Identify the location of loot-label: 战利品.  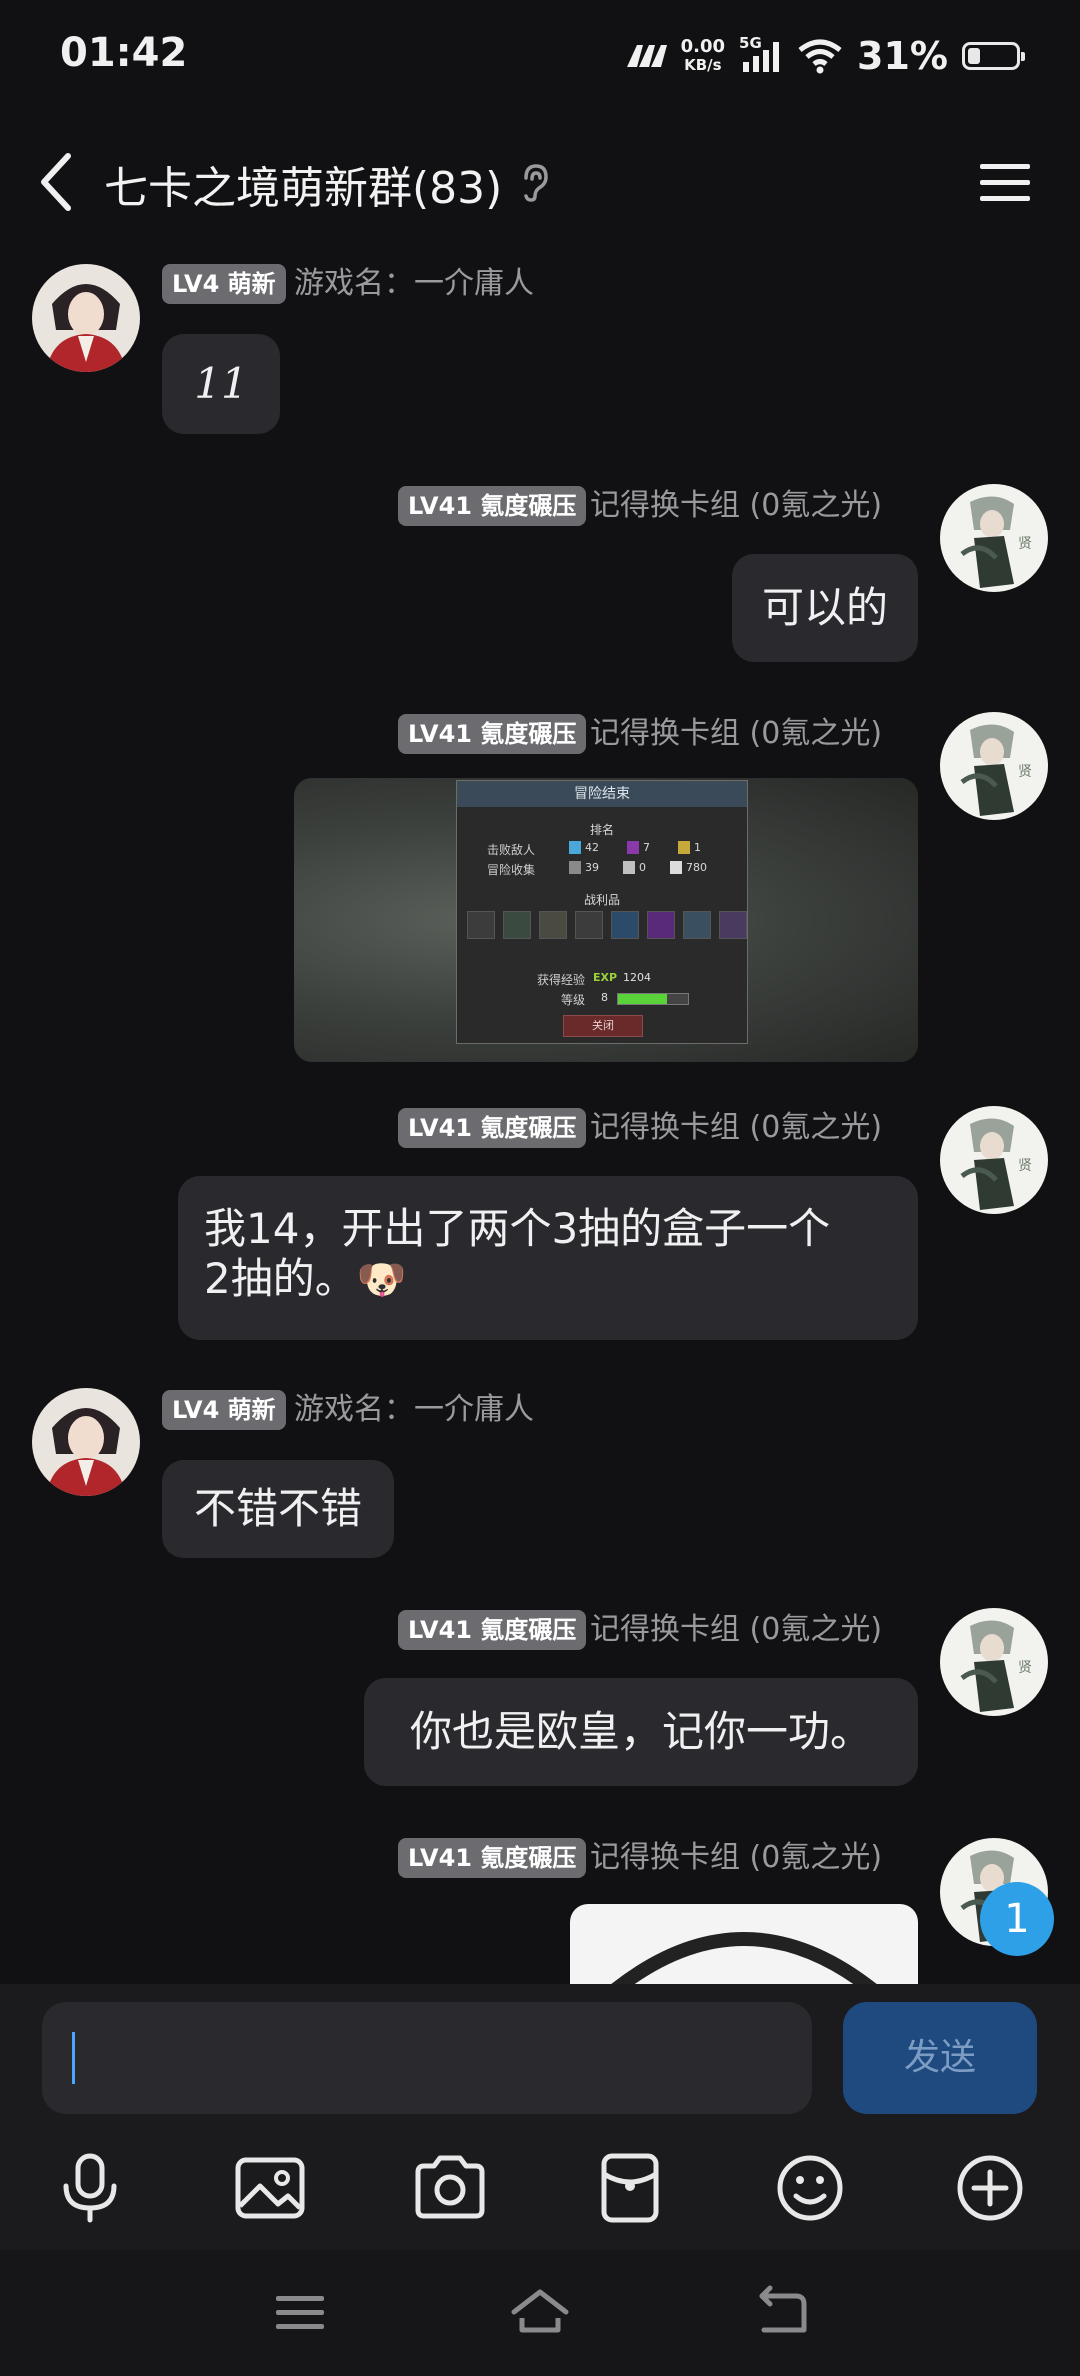
(601, 900).